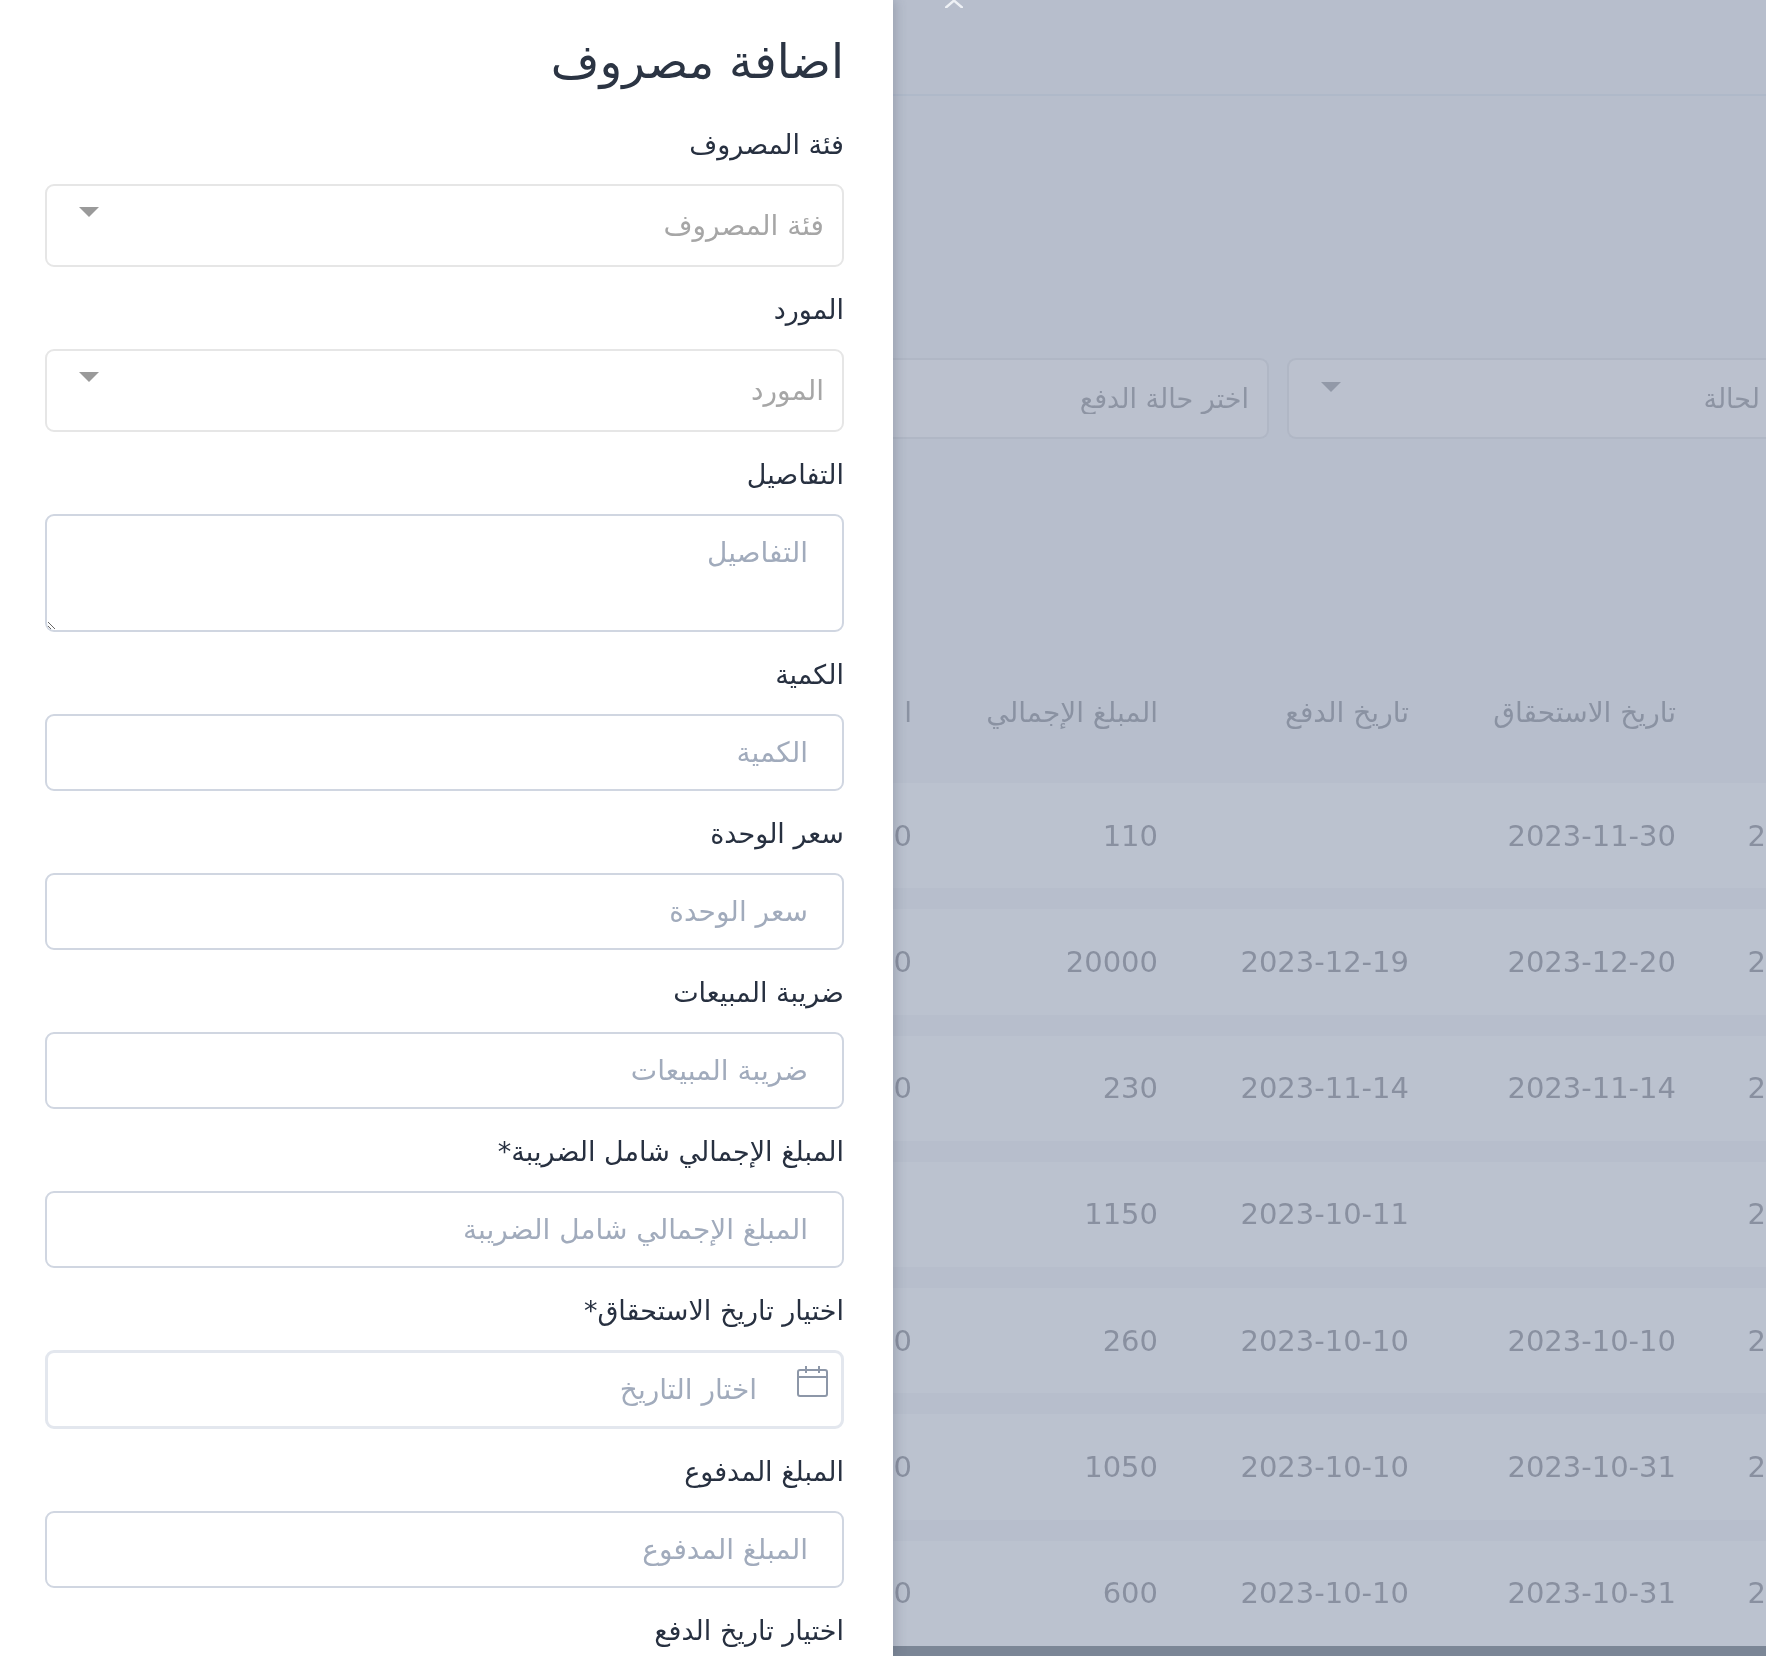 Image resolution: width=1766 pixels, height=1656 pixels. Describe the element at coordinates (444, 752) in the screenshot. I see `input-field: الكمية` at that location.